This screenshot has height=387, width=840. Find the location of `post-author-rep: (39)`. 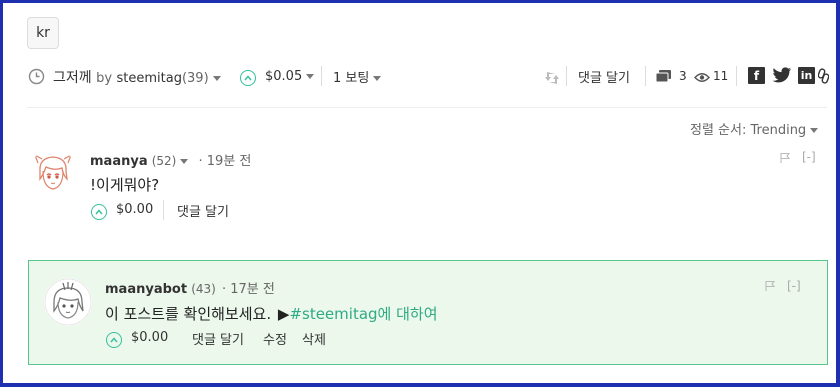

post-author-rep: (39) is located at coordinates (195, 78).